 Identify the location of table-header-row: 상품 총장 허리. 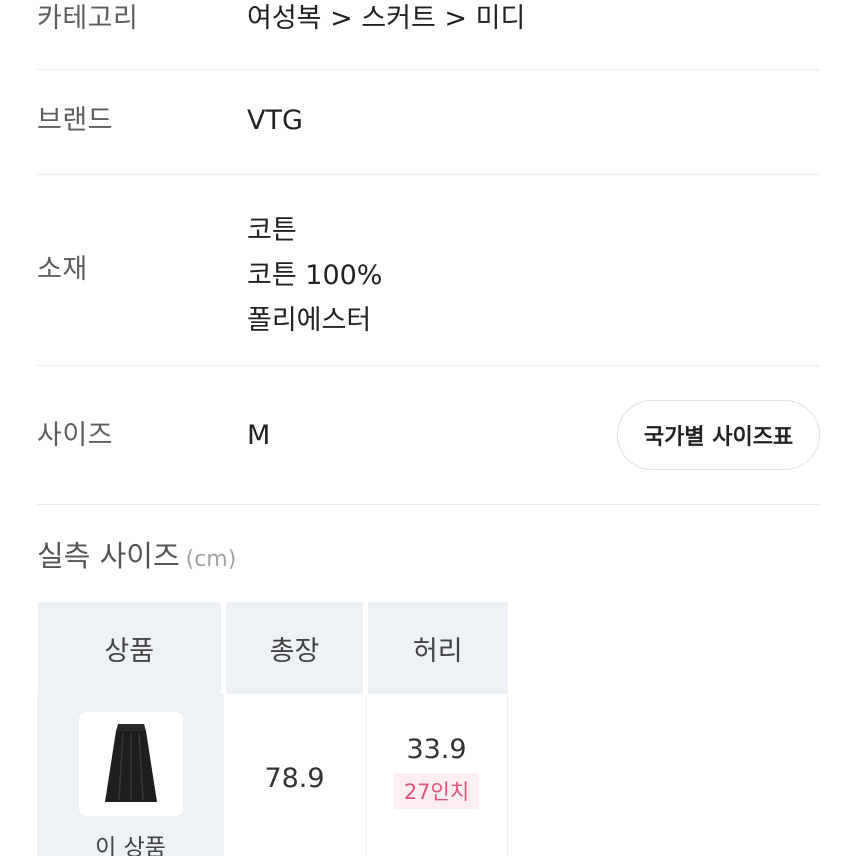
(272, 648).